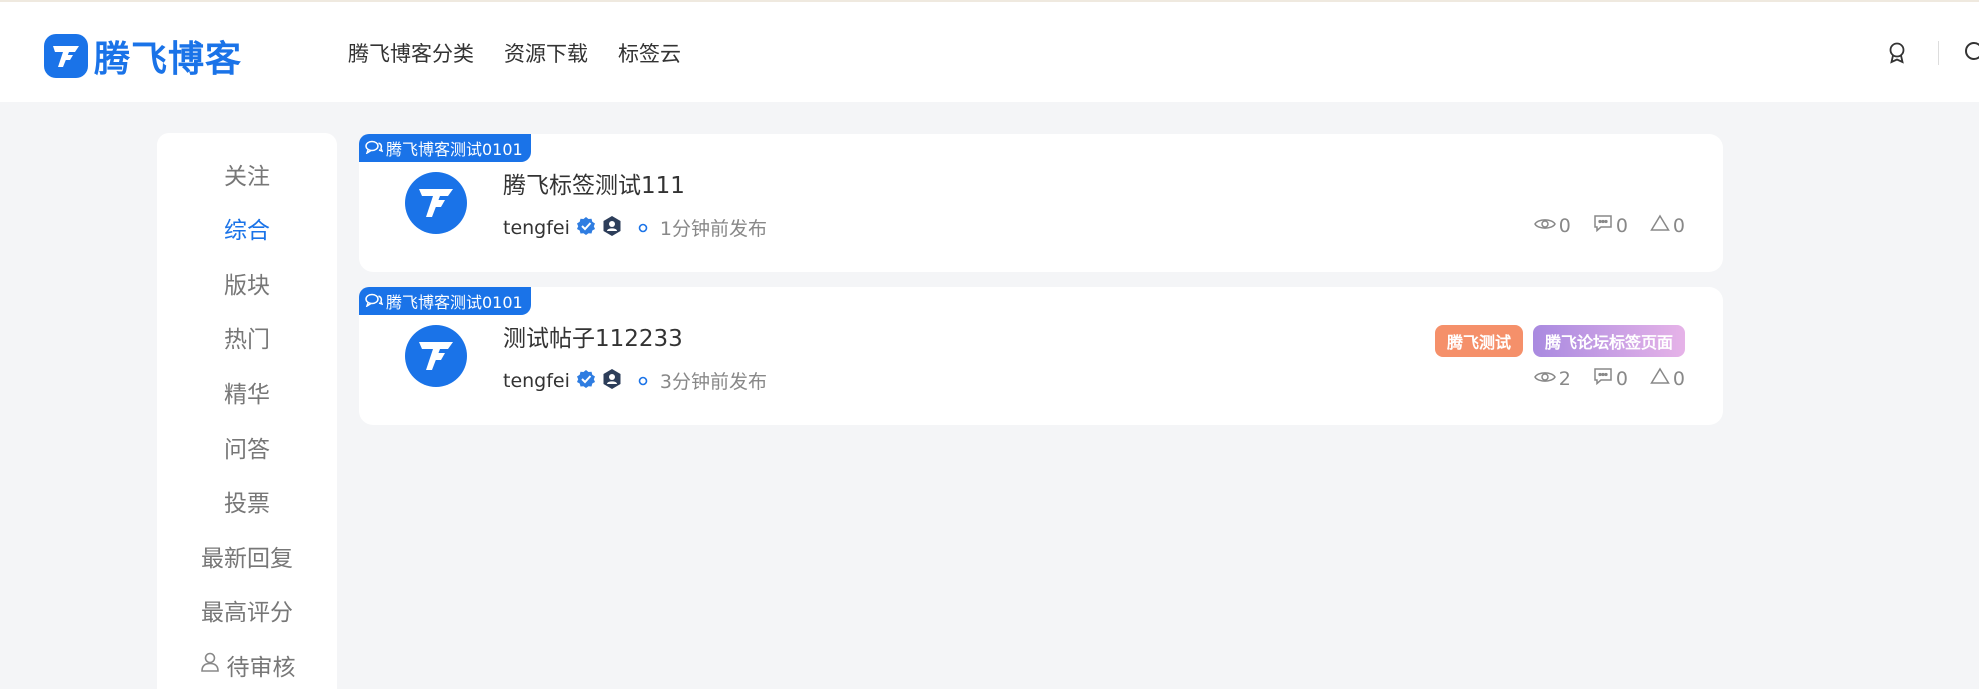 The height and width of the screenshot is (689, 1979). What do you see at coordinates (1897, 53) in the screenshot?
I see `medal-icon` at bounding box center [1897, 53].